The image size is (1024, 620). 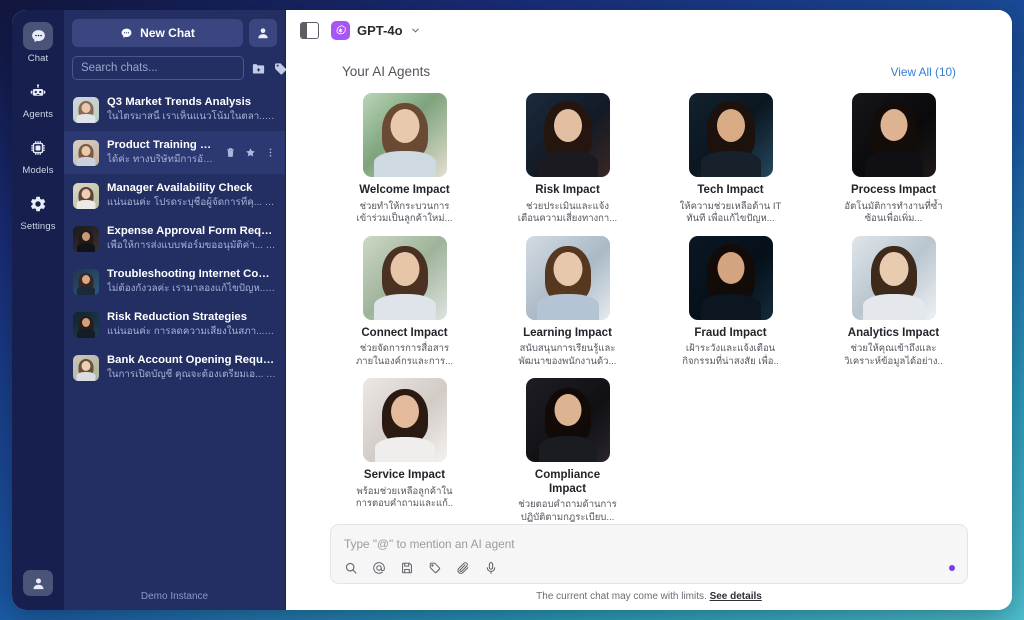 I want to click on agent-name: Service Impact, so click(x=404, y=475).